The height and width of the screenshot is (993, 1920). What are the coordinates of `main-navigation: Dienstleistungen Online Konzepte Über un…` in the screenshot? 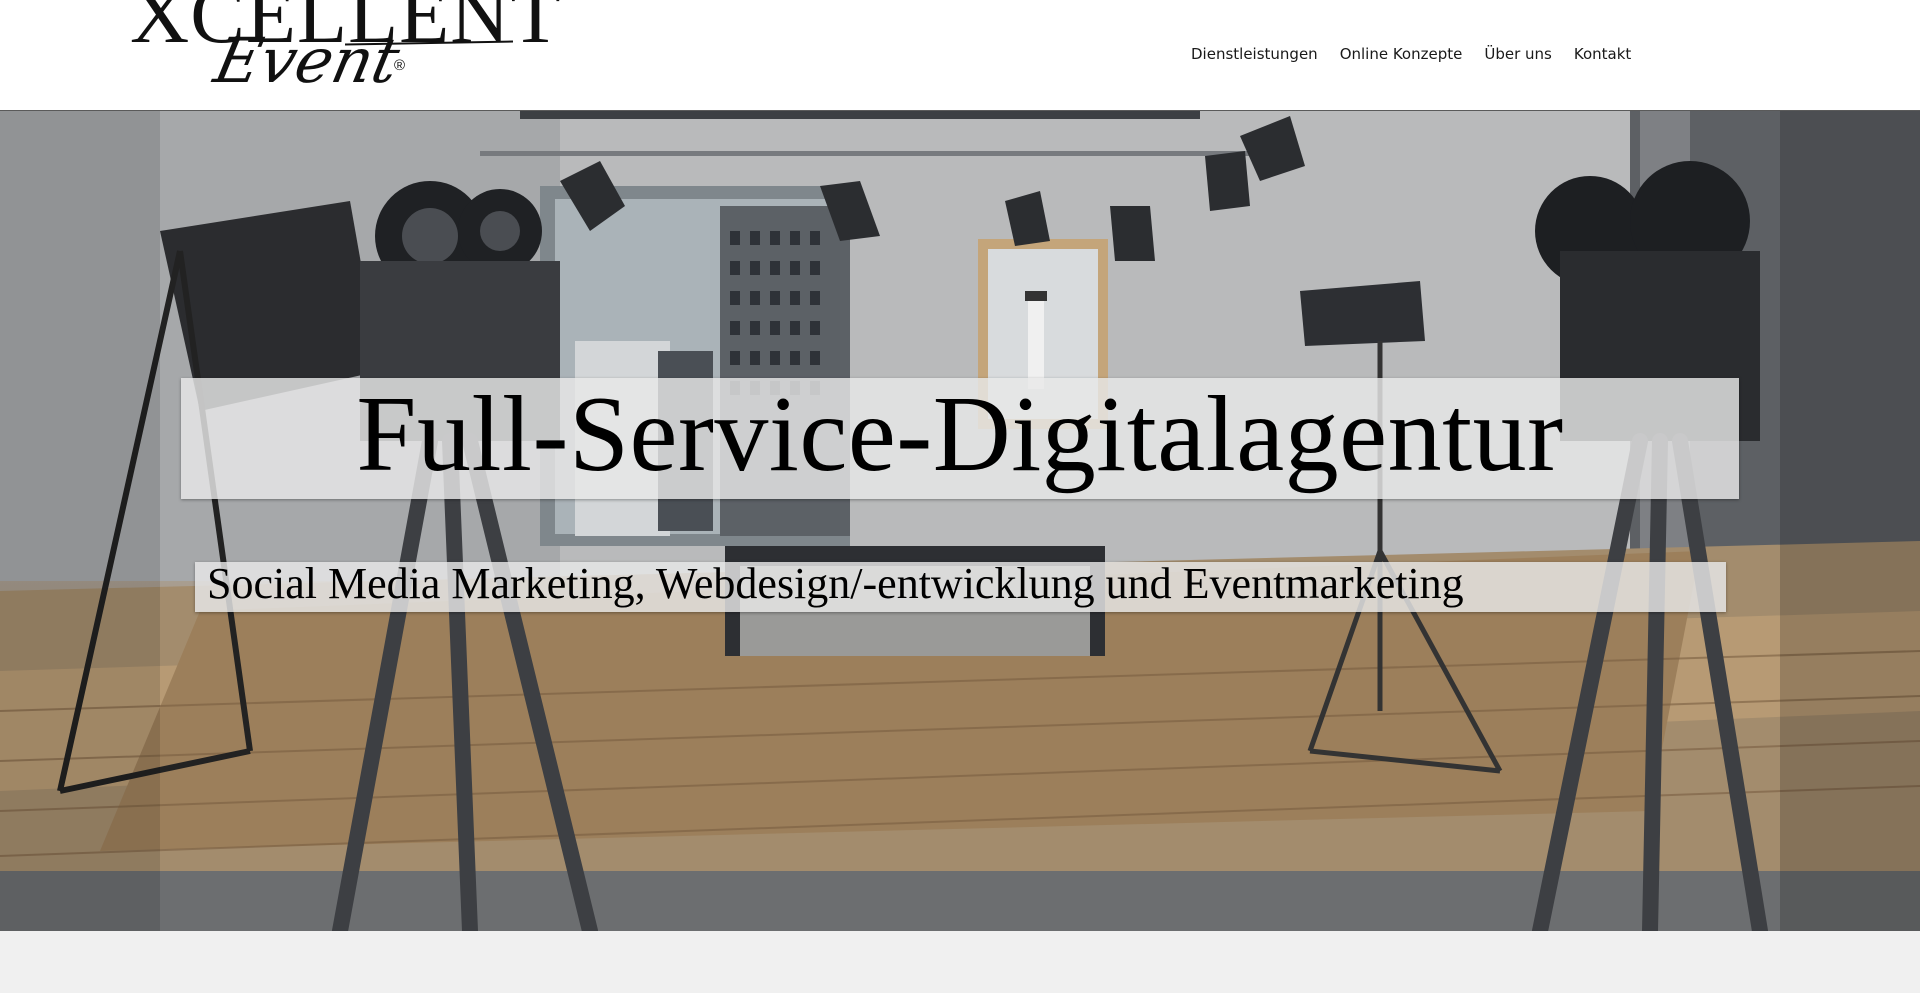 It's located at (1411, 54).